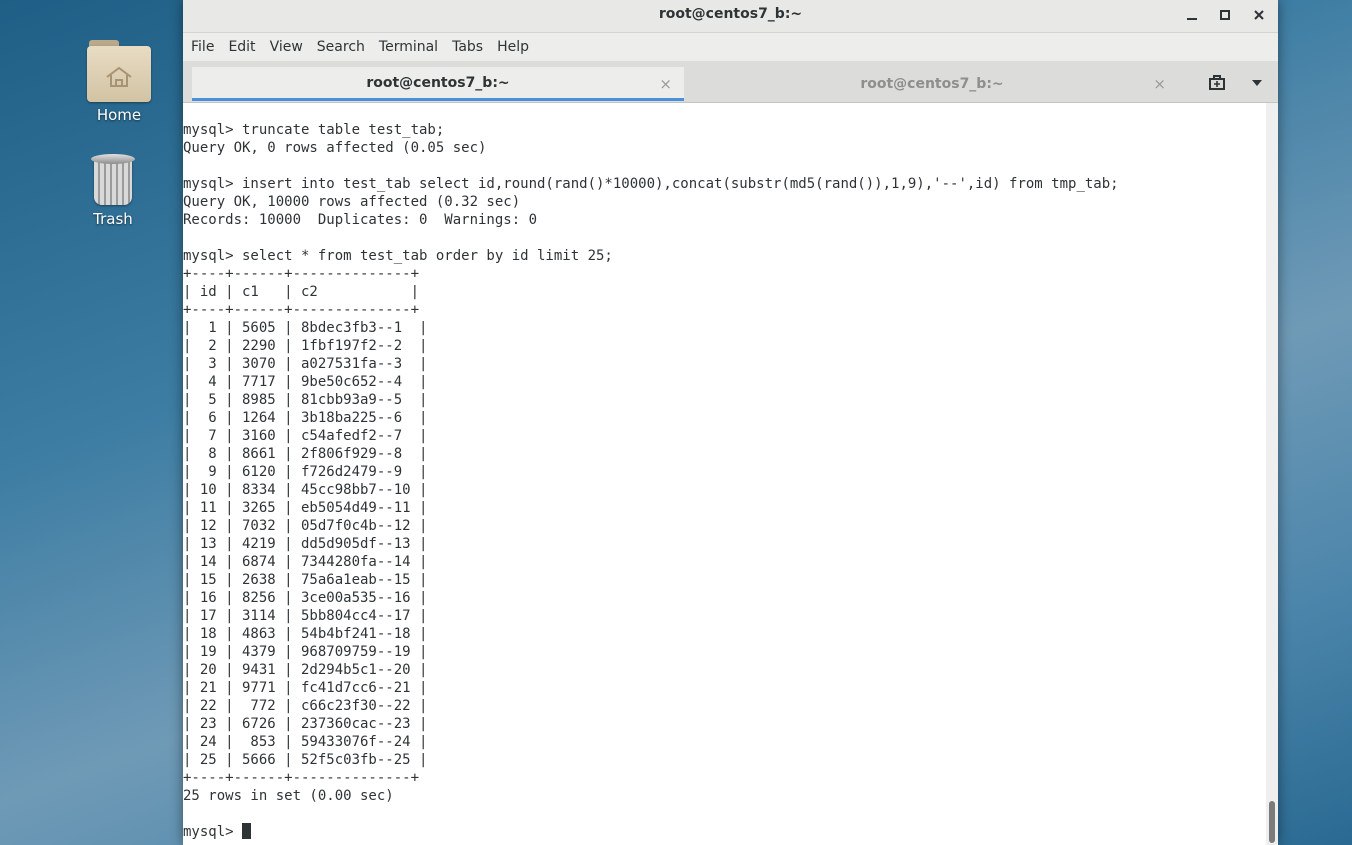 The image size is (1352, 845). What do you see at coordinates (113, 219) in the screenshot?
I see `desktop-icon-label: Trash` at bounding box center [113, 219].